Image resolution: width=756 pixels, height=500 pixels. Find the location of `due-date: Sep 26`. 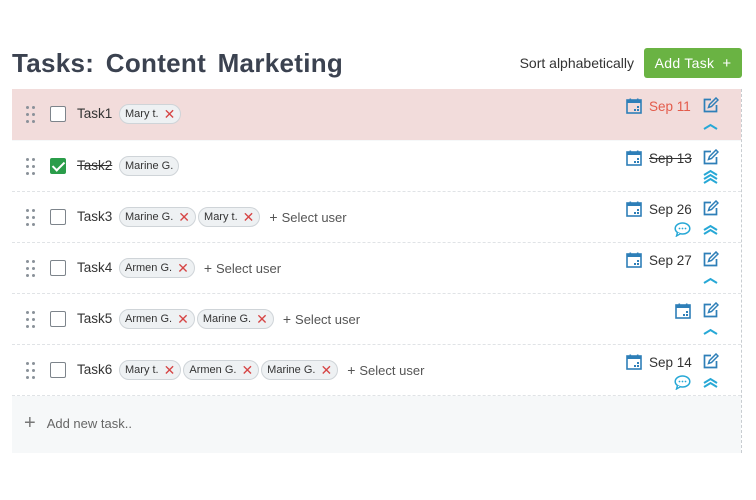

due-date: Sep 26 is located at coordinates (670, 209).